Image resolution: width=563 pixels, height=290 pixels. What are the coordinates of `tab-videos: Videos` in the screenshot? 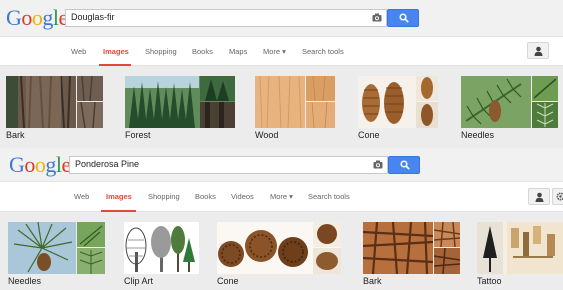 It's located at (242, 196).